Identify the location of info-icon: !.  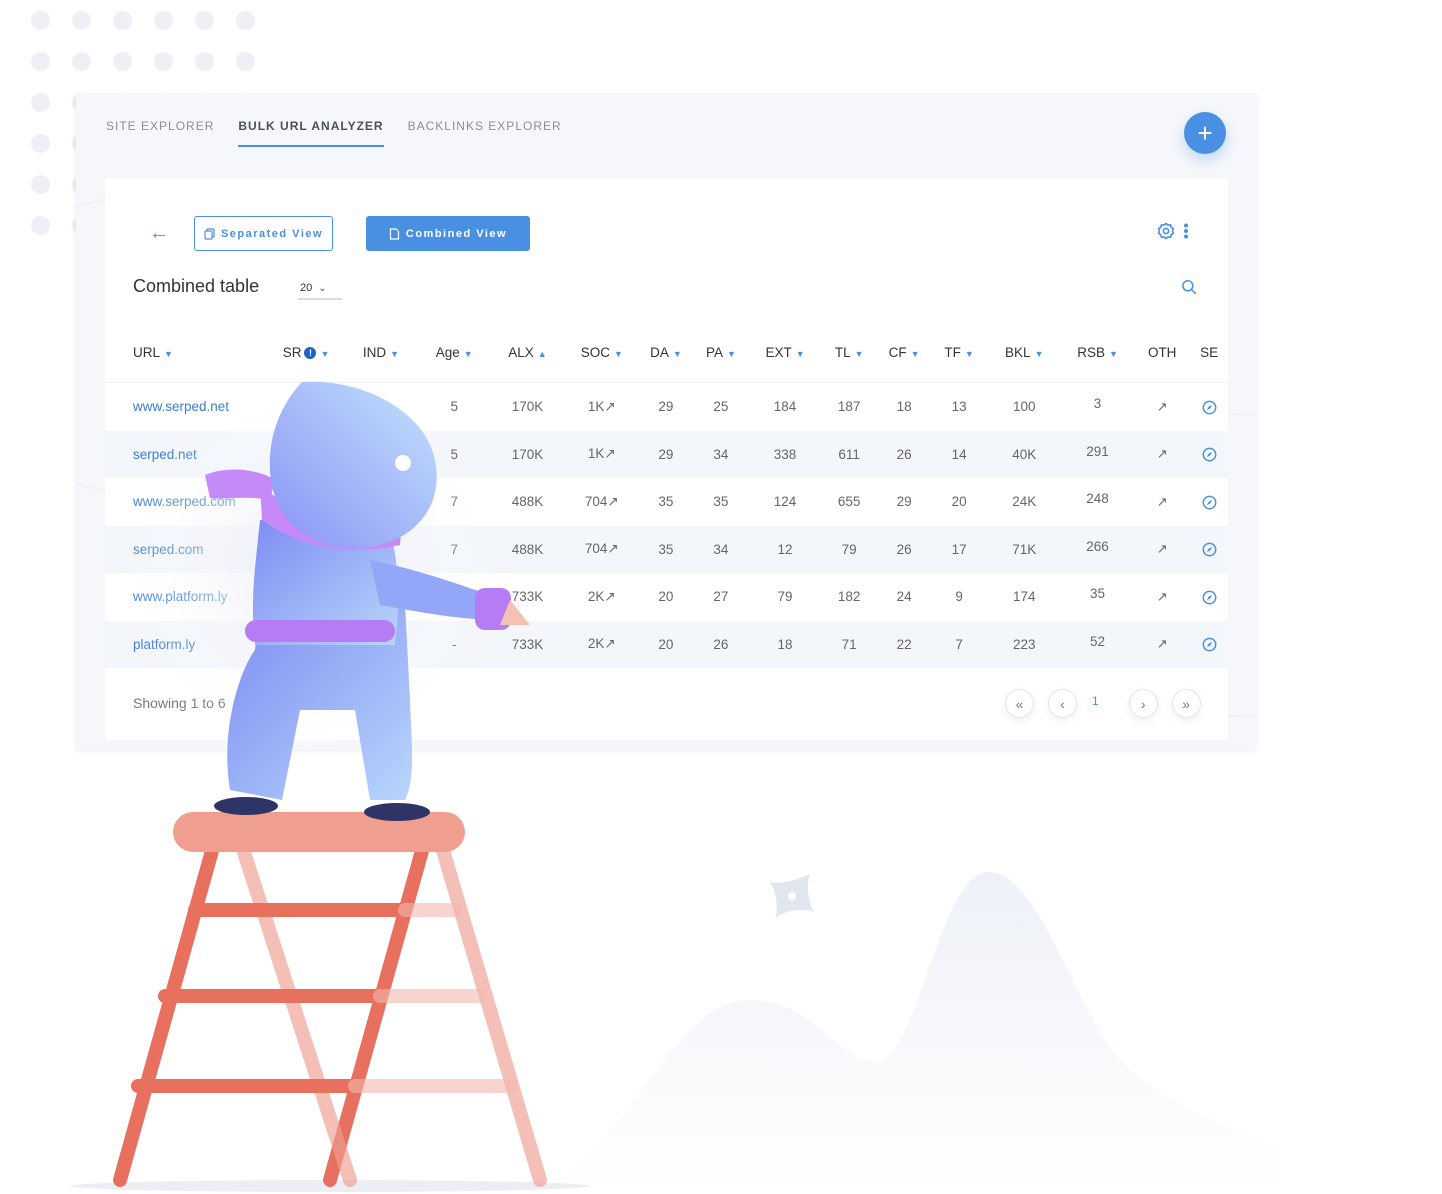
(310, 353).